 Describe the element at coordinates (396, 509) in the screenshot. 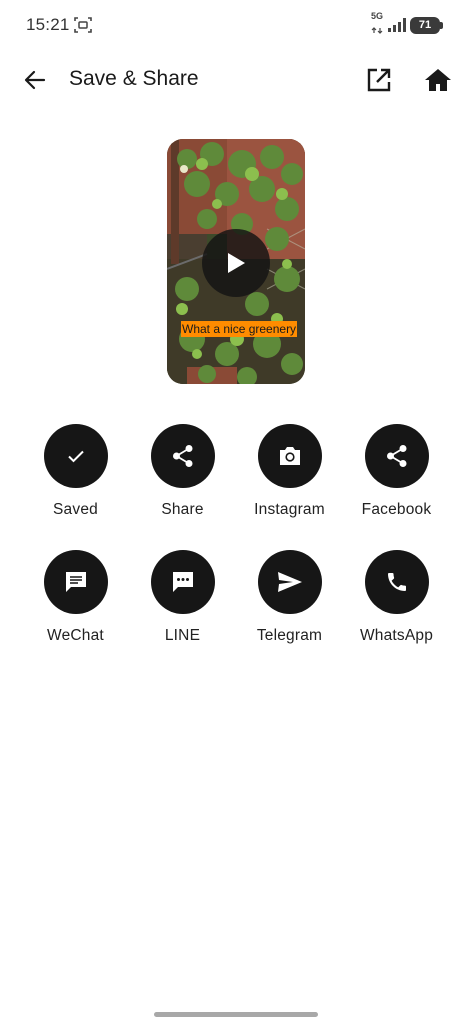

I see `facebook-label: Facebook` at that location.